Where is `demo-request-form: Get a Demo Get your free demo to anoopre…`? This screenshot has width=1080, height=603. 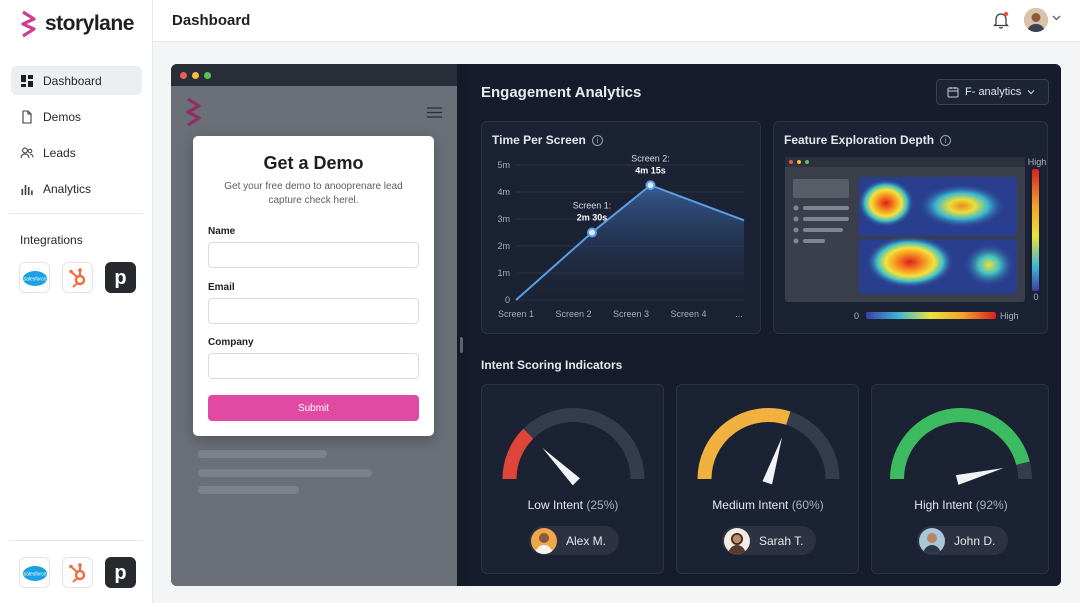
demo-request-form: Get a Demo Get your free demo to anoopre… is located at coordinates (313, 286).